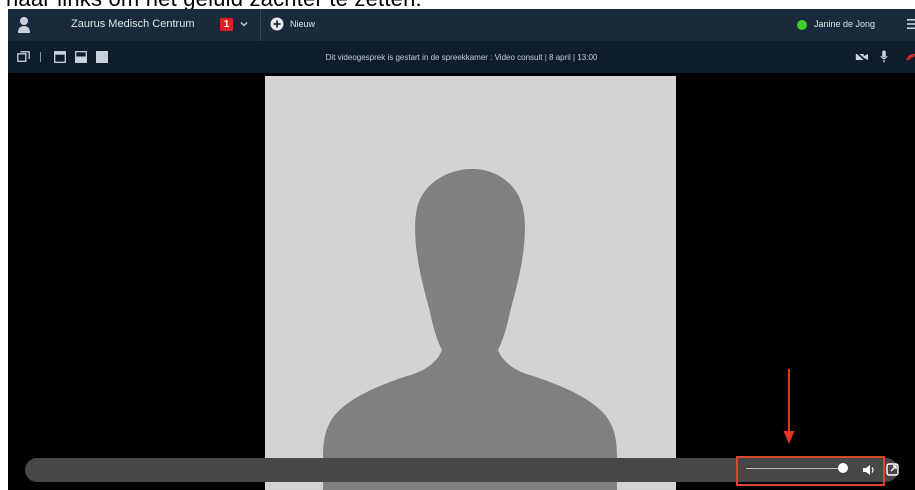 Image resolution: width=915 pixels, height=490 pixels. What do you see at coordinates (892, 469) in the screenshot?
I see `popout-window-icon` at bounding box center [892, 469].